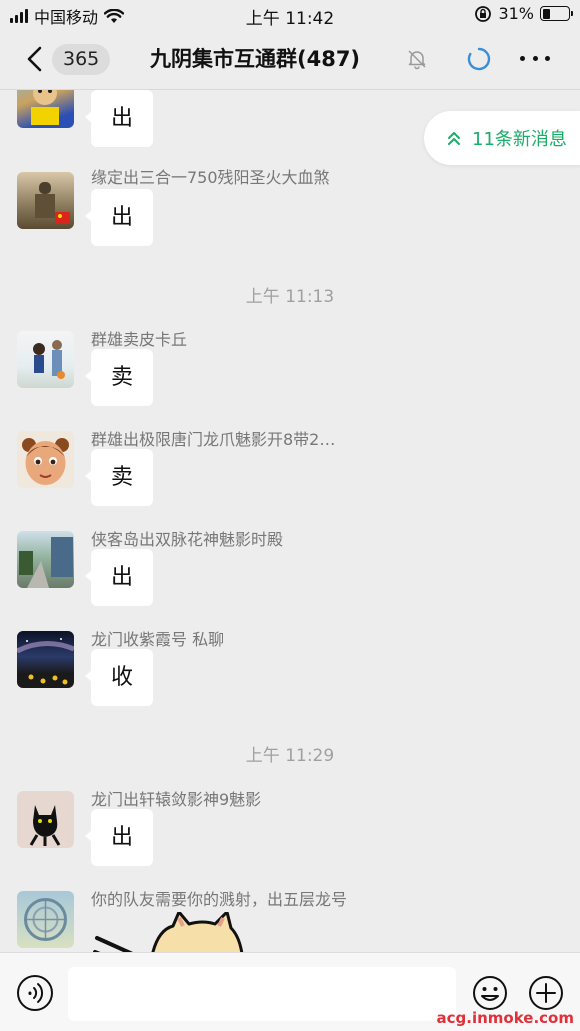  What do you see at coordinates (556, 13) in the screenshot?
I see `battery-icon` at bounding box center [556, 13].